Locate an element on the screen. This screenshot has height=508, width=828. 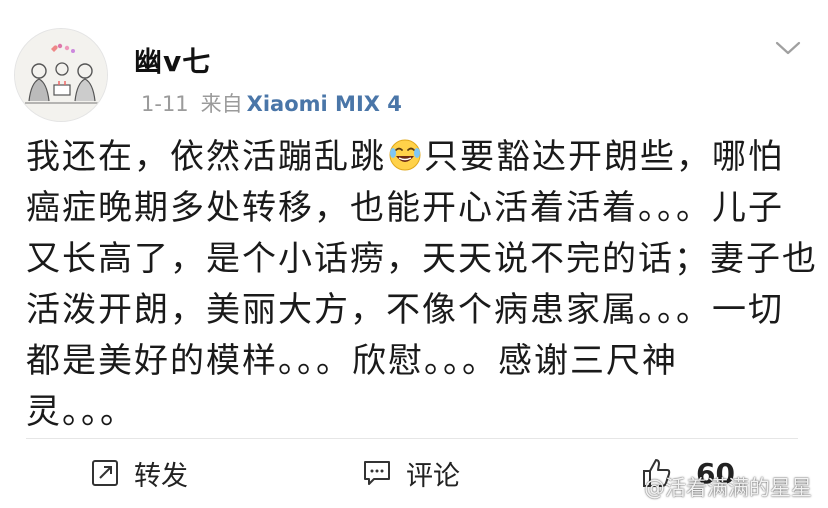
post-text-line: 又长高了，是个小话痨，天天说不完的话；妻子也 is located at coordinates (422, 259).